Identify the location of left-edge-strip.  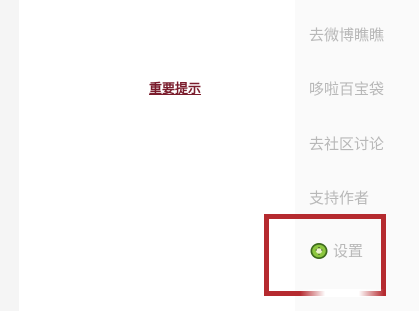
(9, 155).